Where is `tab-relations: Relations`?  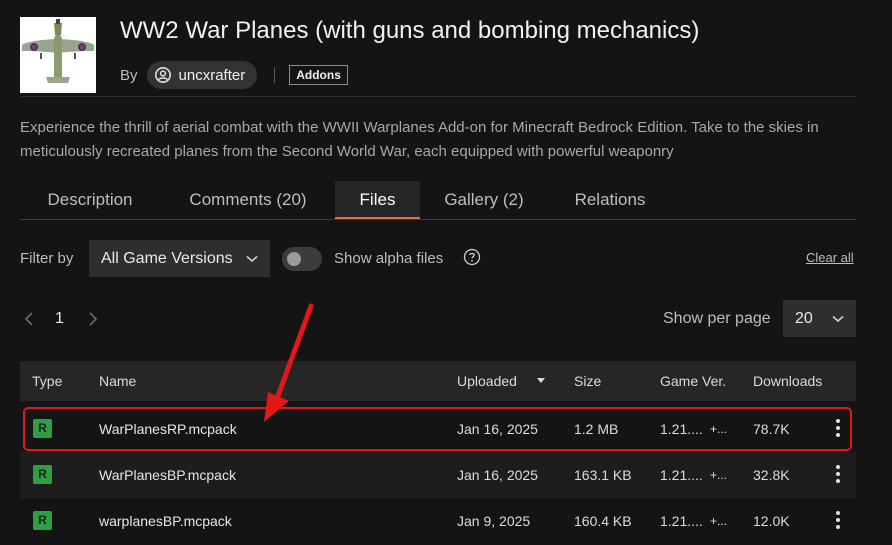 tab-relations: Relations is located at coordinates (610, 200).